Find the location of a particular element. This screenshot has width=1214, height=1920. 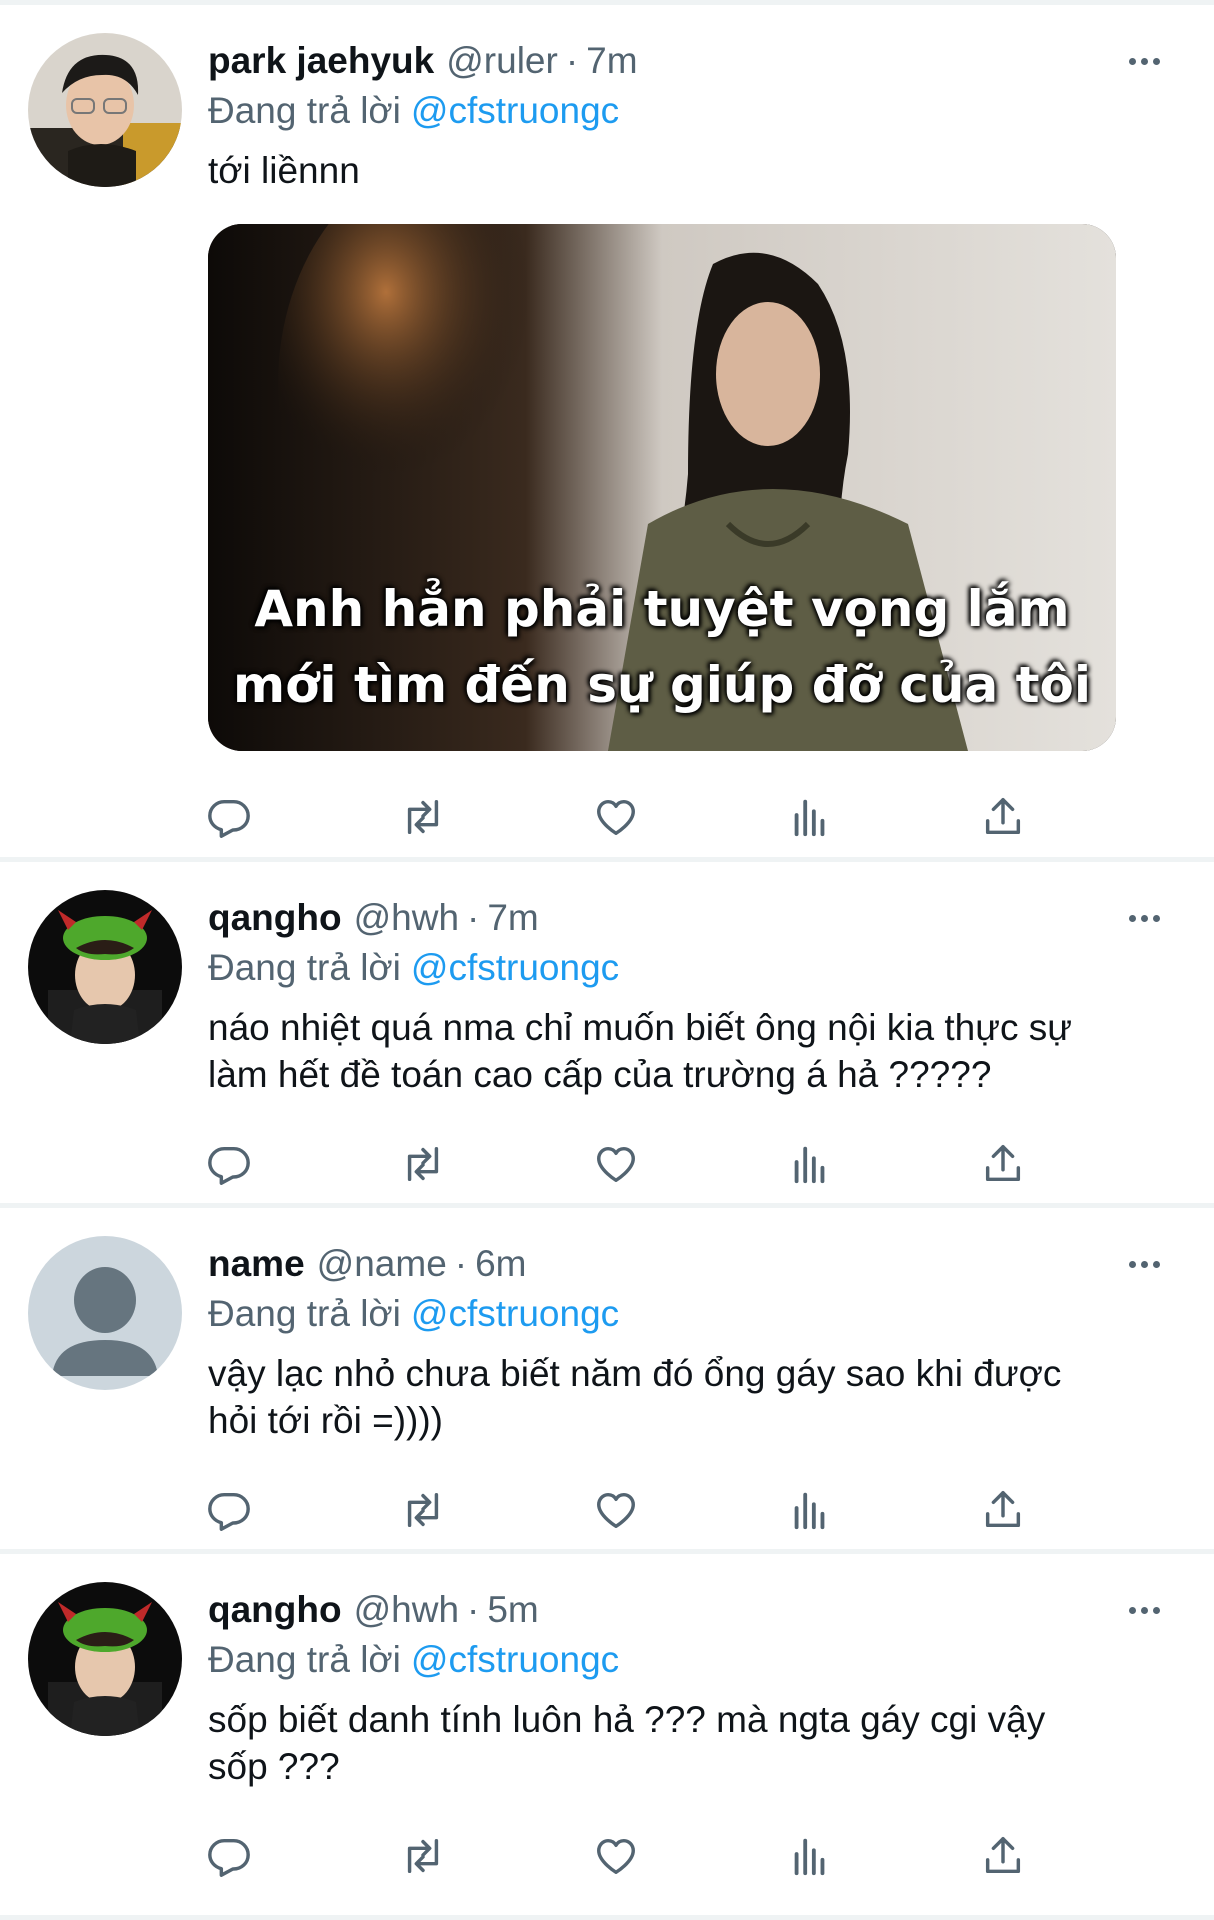

text-line: sốp ??? is located at coordinates (274, 1766).